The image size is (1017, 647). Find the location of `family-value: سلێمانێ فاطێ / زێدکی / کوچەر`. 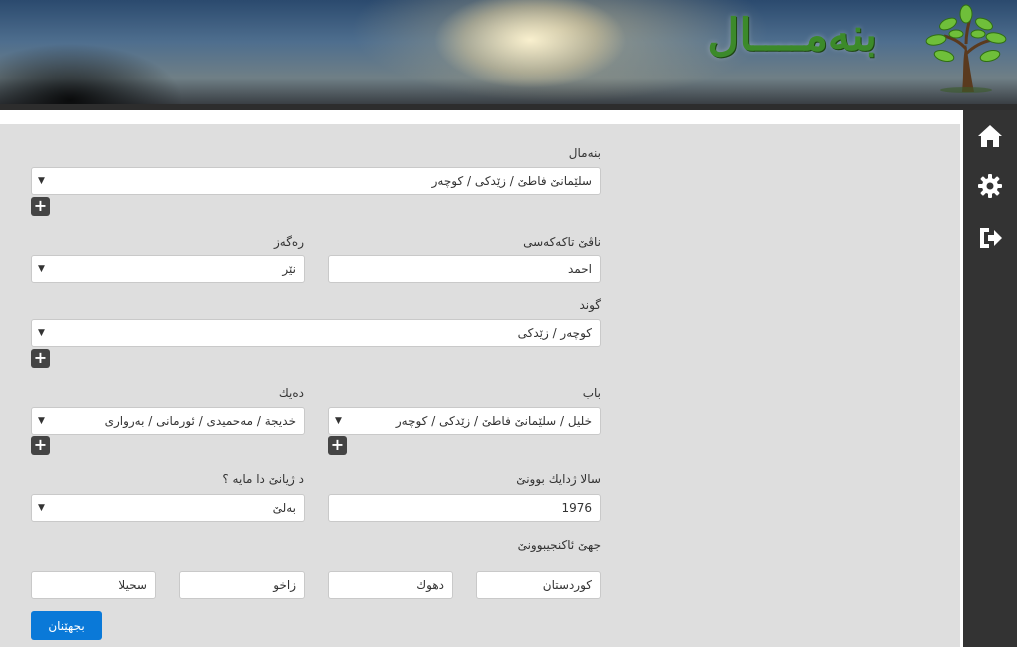

family-value: سلێمانێ فاطێ / زێدکی / کوچەر is located at coordinates (511, 181).